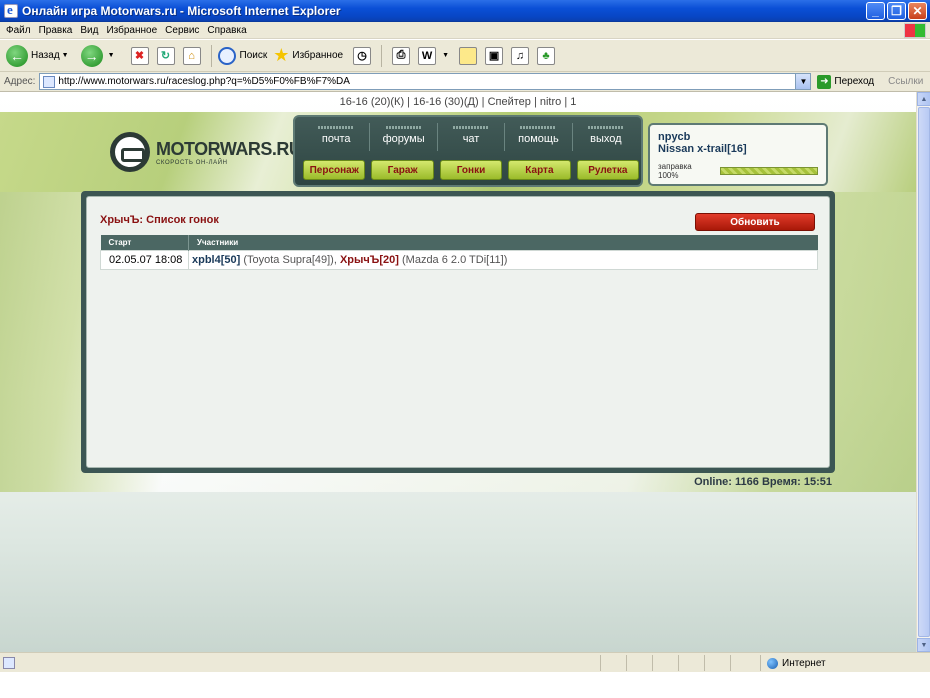 This screenshot has width=930, height=698. What do you see at coordinates (191, 55) in the screenshot?
I see `home-icon: ⌂` at bounding box center [191, 55].